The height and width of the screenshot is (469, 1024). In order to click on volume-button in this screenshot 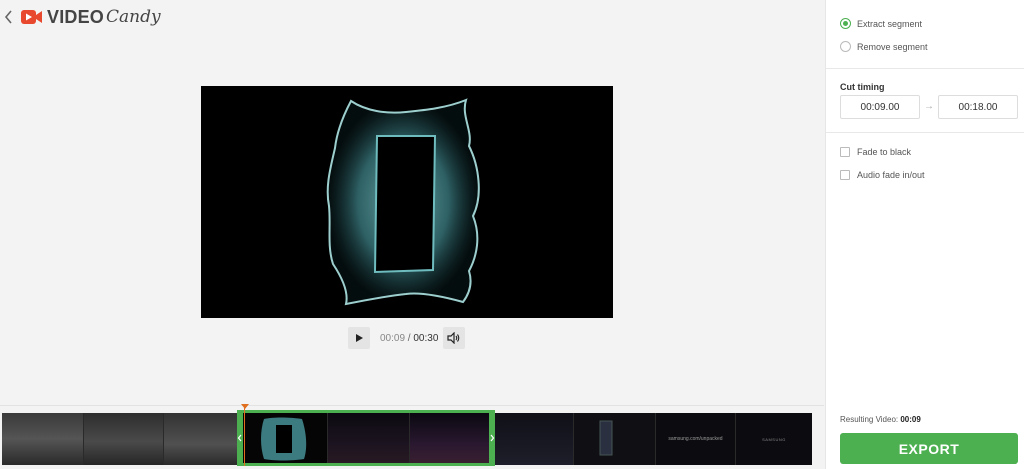, I will do `click(454, 338)`.